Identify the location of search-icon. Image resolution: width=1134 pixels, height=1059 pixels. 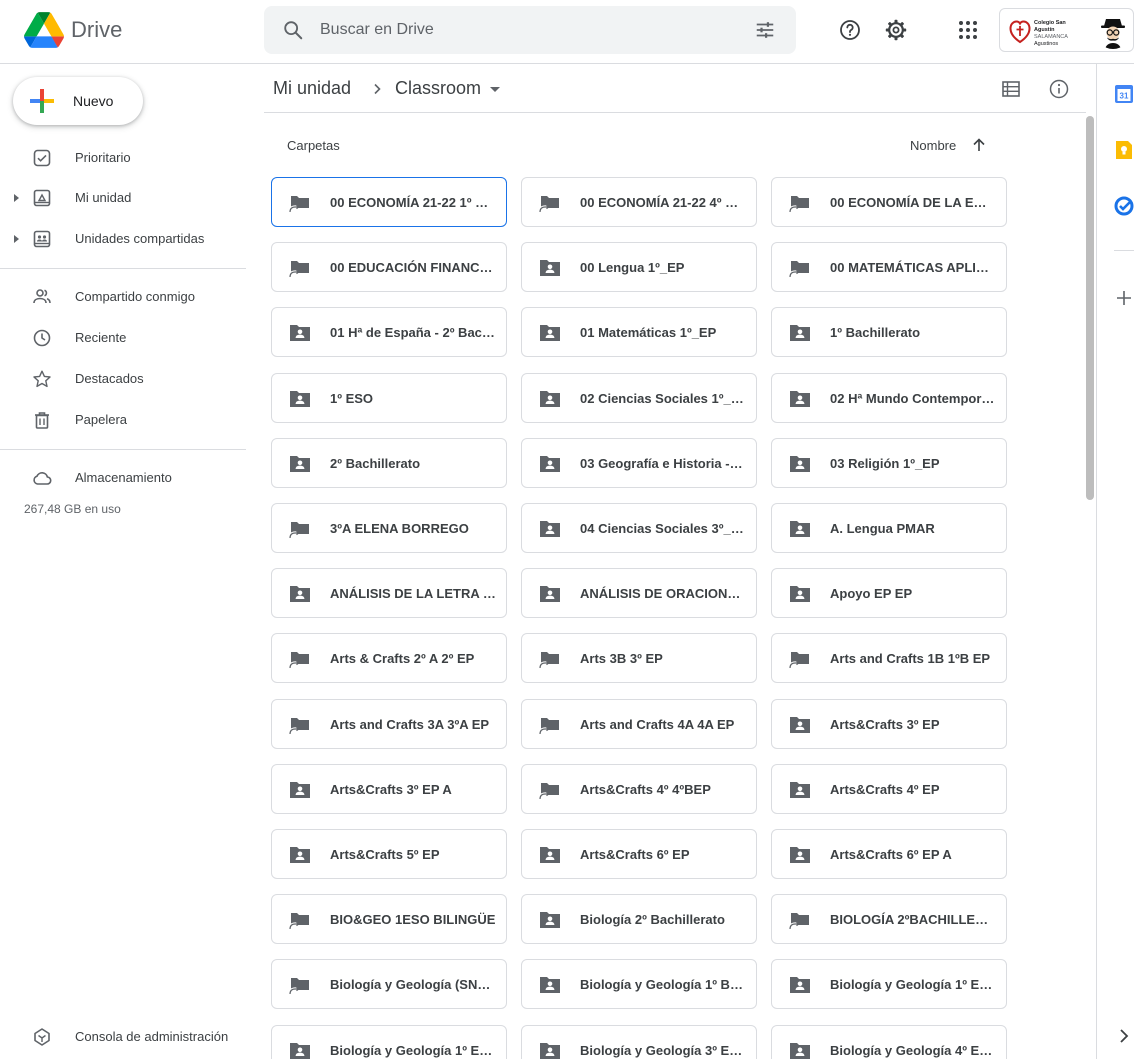
(293, 30).